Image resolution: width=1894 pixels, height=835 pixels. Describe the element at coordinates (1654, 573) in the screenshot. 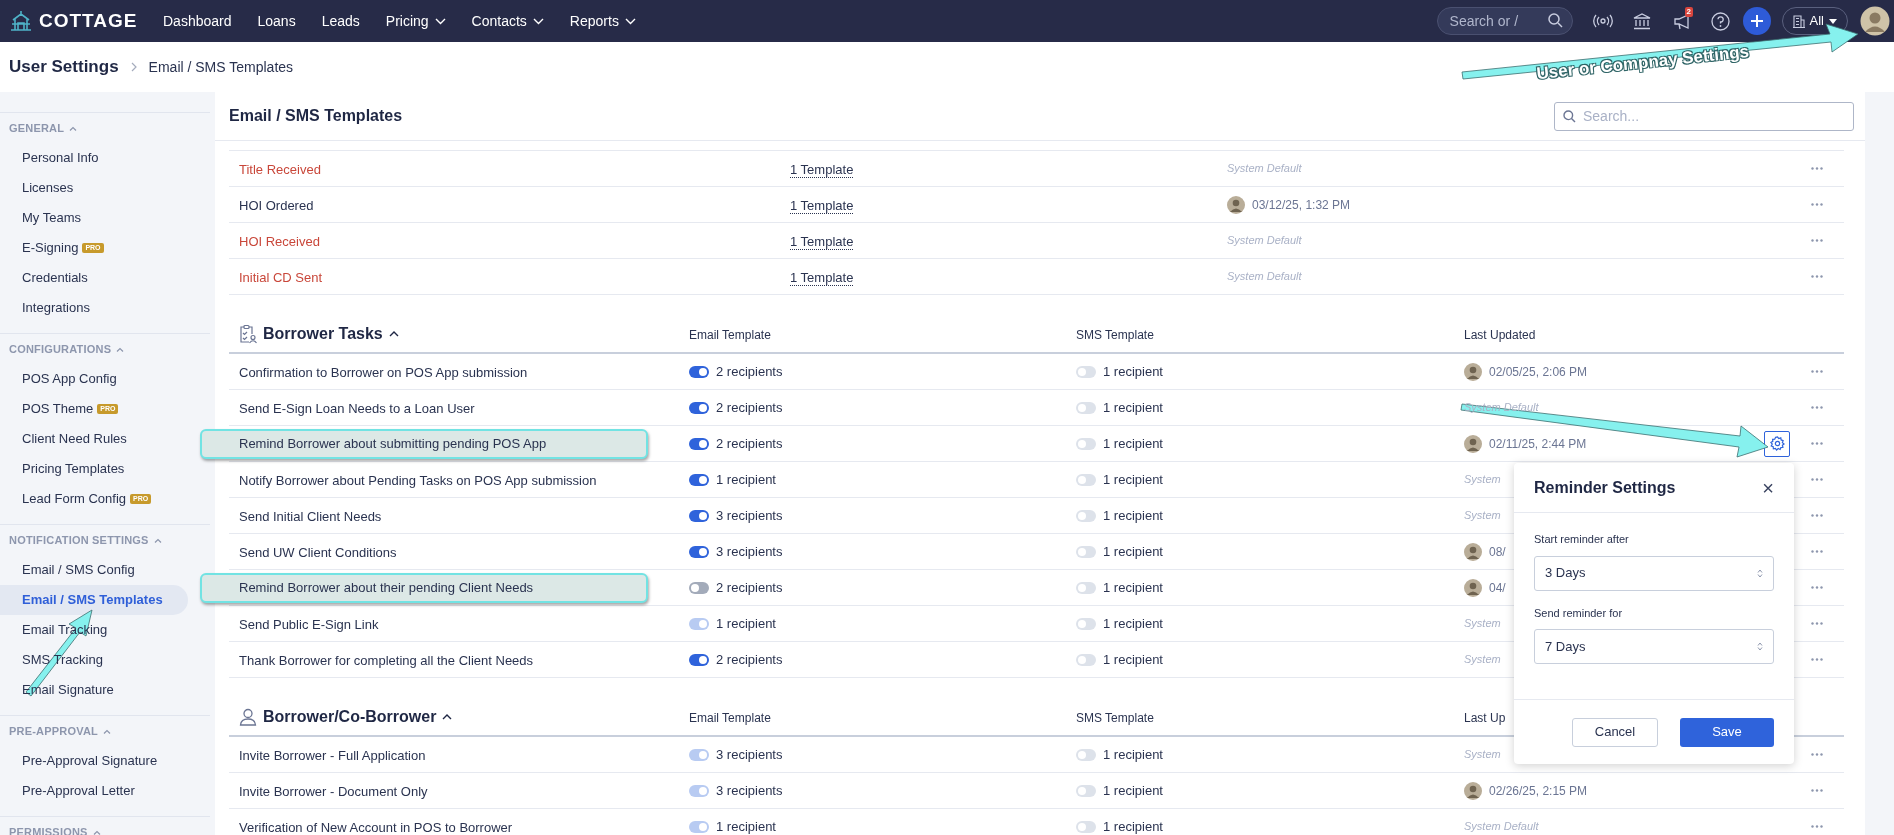

I see `select-field: 3 Days` at that location.